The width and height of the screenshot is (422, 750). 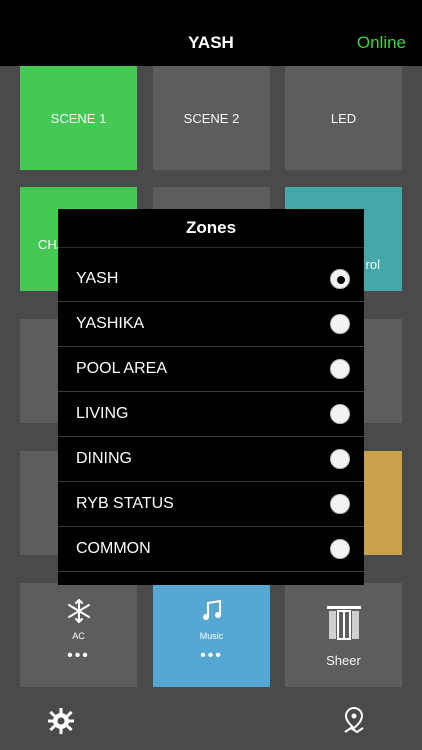 I want to click on zone-option-living: LIVING, so click(x=211, y=414).